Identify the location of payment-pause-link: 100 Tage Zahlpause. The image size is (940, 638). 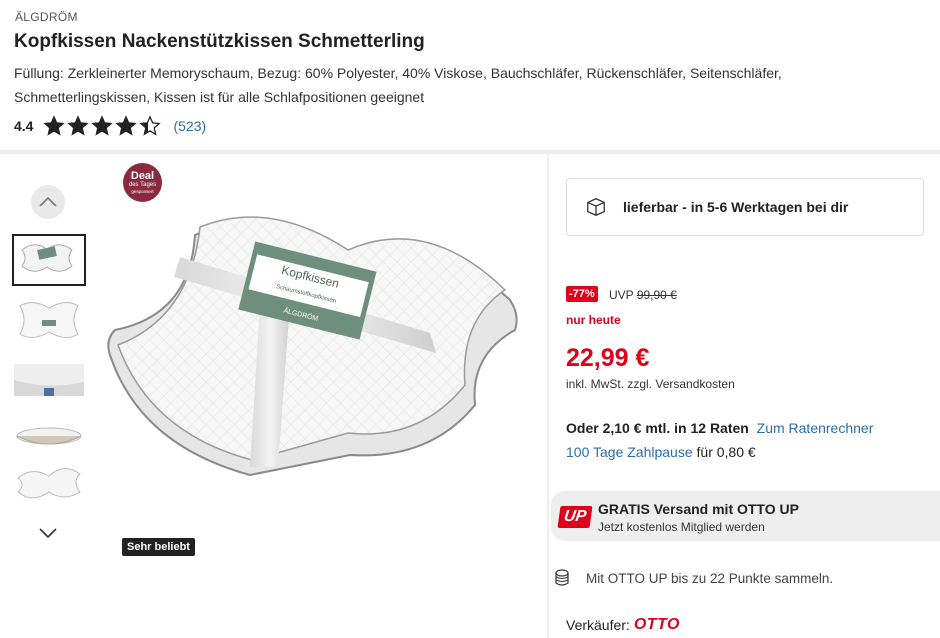
(629, 452).